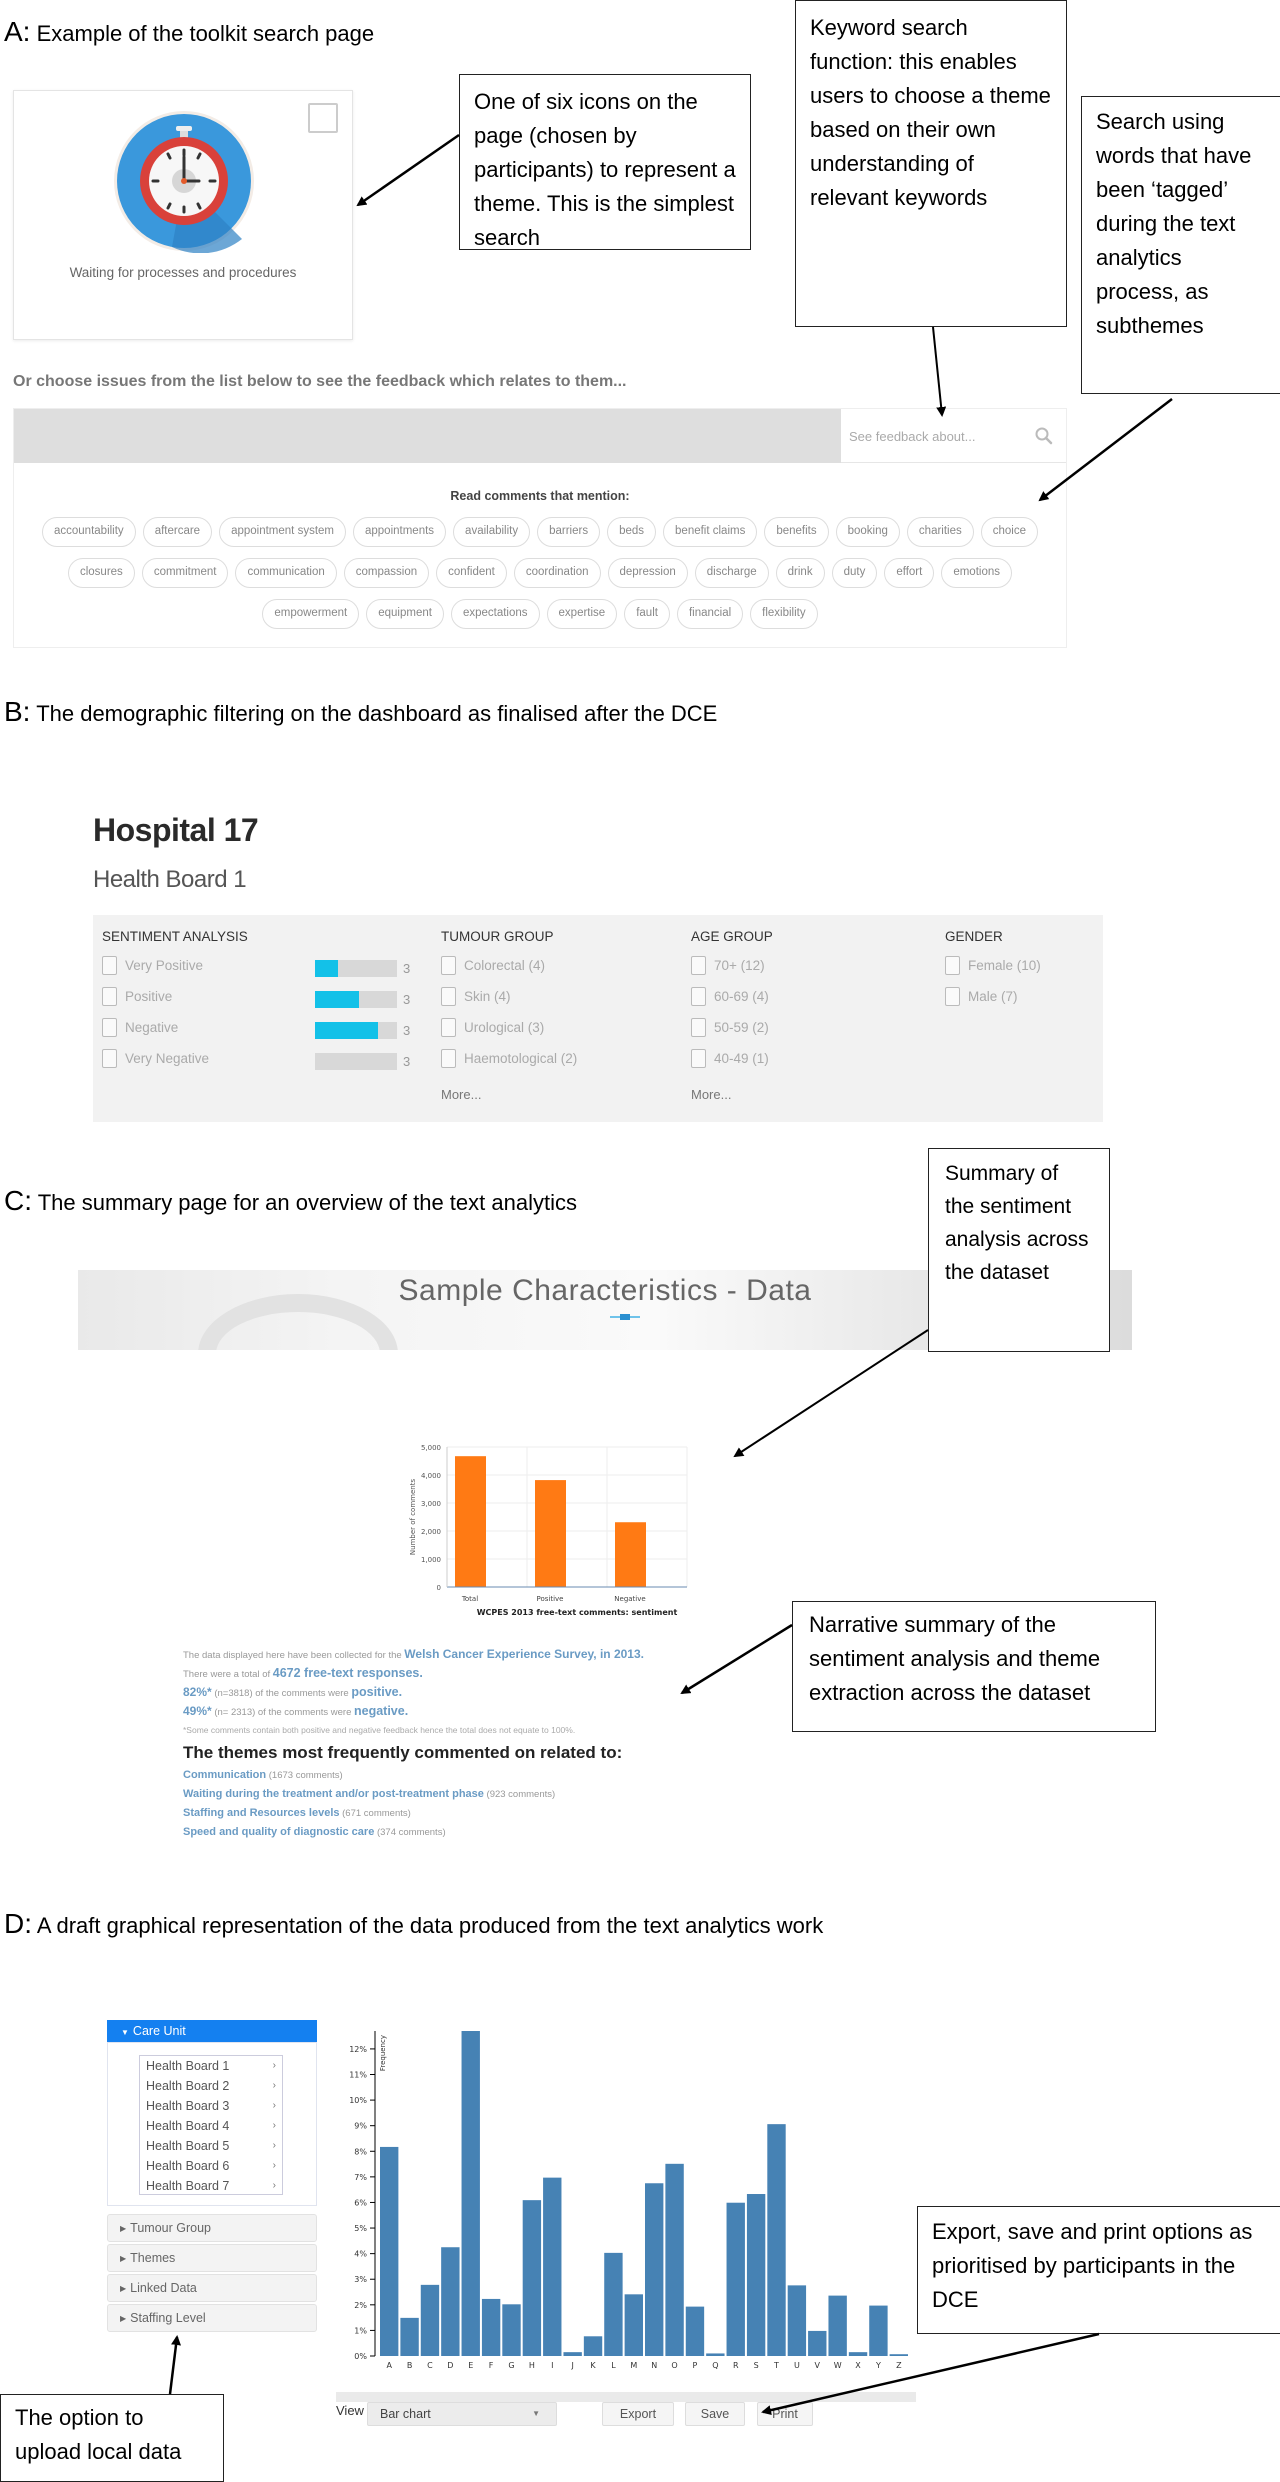 The image size is (1280, 2482). Describe the element at coordinates (476, 996) in the screenshot. I see `filter-tumour: Skin (4)` at that location.